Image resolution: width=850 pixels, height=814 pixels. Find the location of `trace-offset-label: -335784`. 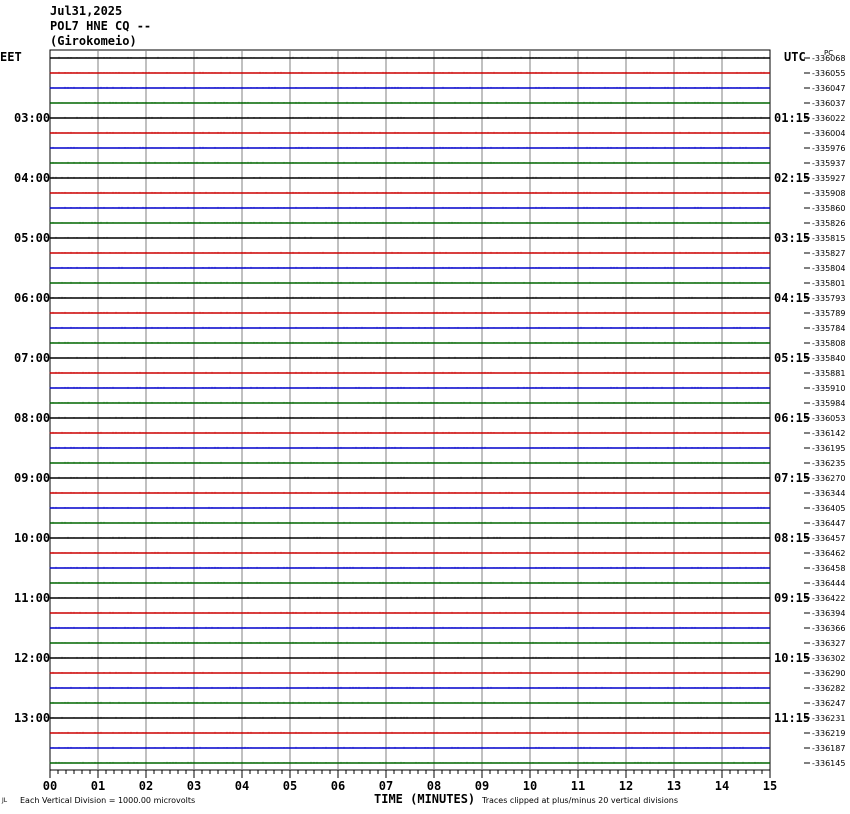

trace-offset-label: -335784 is located at coordinates (828, 328).